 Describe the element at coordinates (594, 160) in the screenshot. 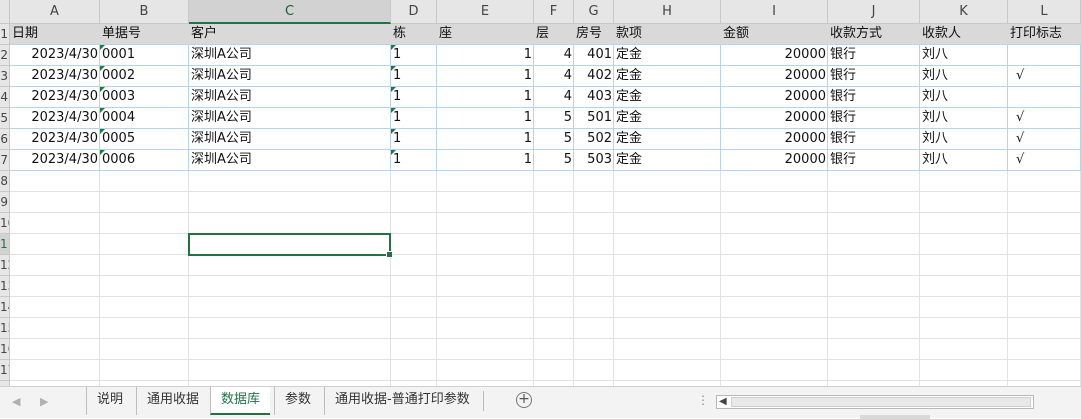

I see `data-cell-g7: 503` at that location.